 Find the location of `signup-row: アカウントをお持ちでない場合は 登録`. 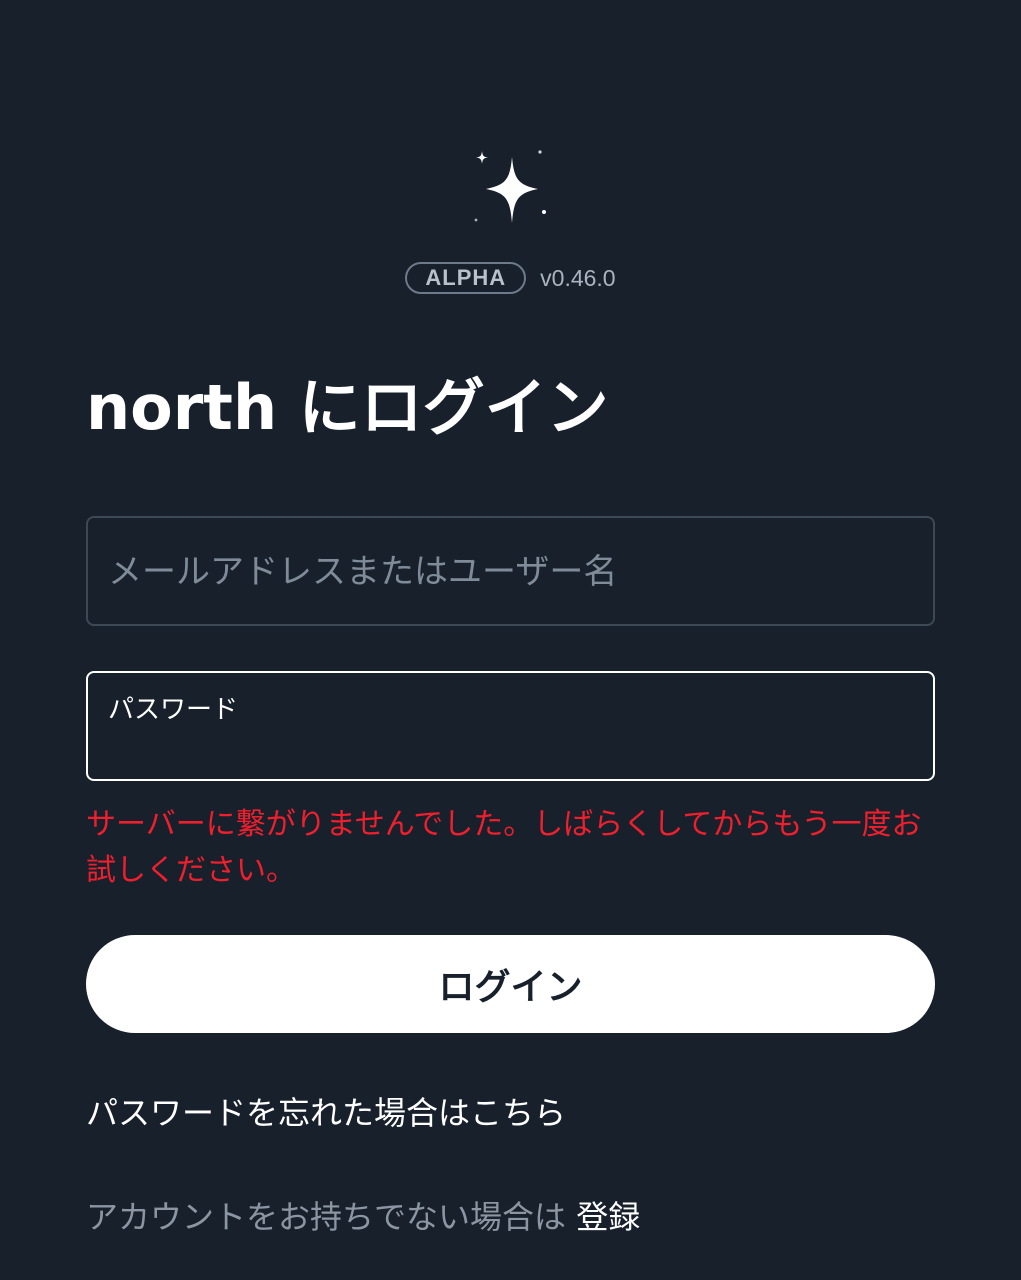

signup-row: アカウントをお持ちでない場合は 登録 is located at coordinates (363, 1215).